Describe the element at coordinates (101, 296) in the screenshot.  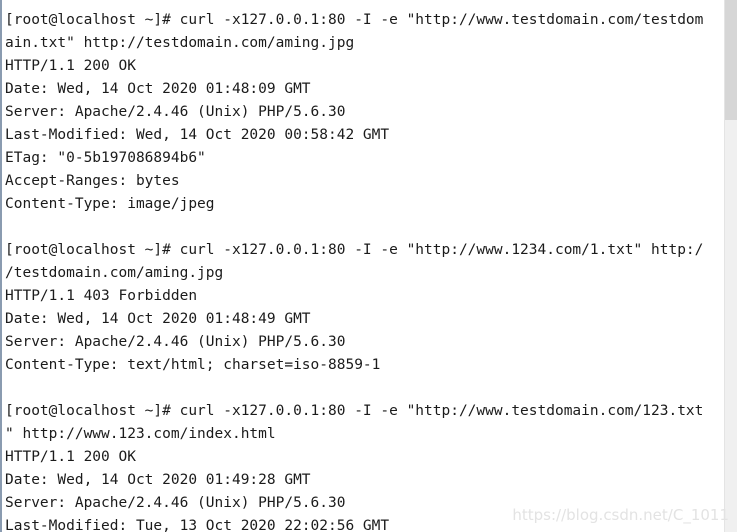
I see `terminal-line: HTTP/1.1 403 Forbidden` at that location.